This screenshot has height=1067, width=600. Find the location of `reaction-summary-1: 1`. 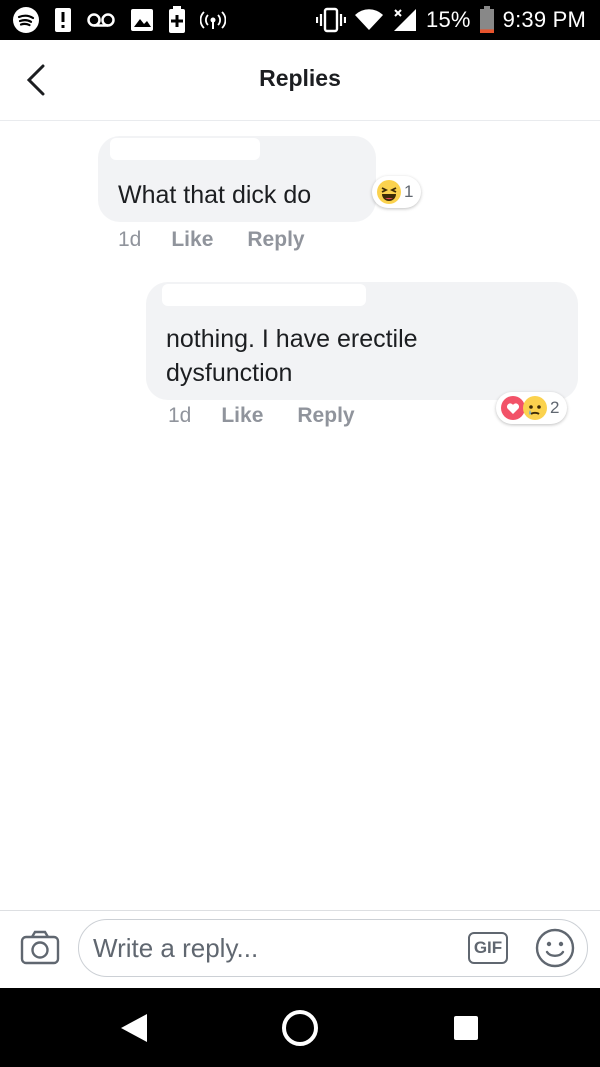

reaction-summary-1: 1 is located at coordinates (397, 192).